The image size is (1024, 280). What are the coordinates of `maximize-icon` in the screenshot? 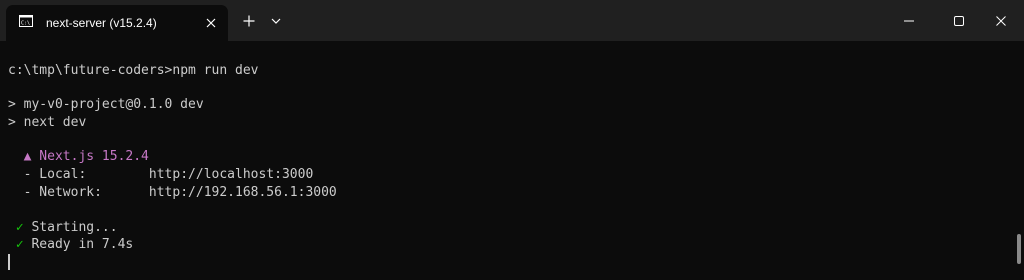 It's located at (959, 20).